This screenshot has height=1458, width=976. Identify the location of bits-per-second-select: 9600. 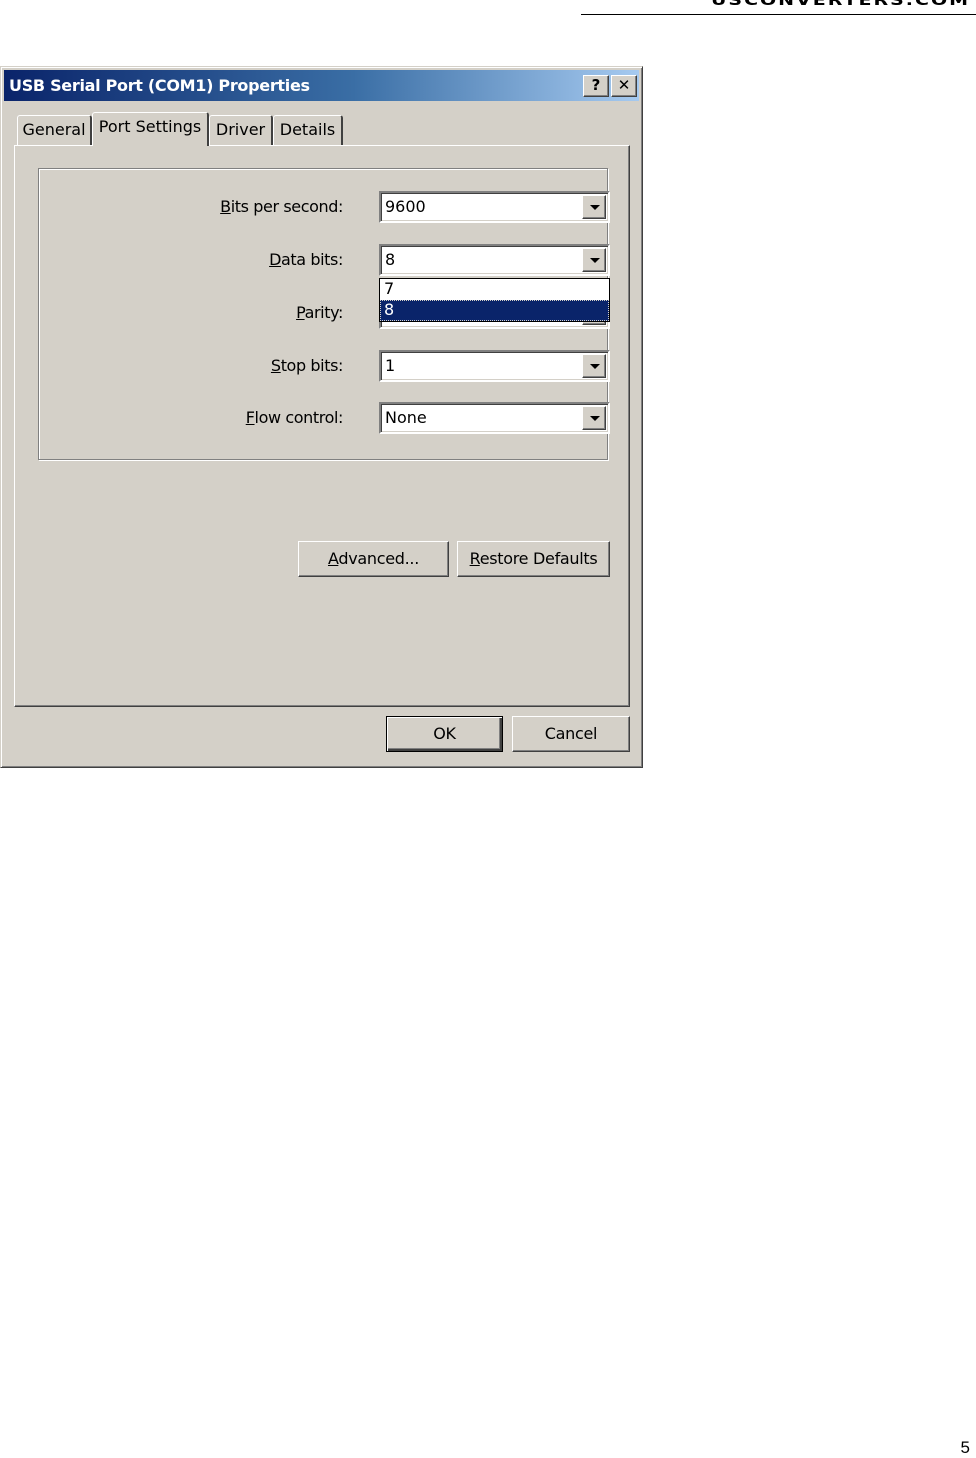
(494, 207).